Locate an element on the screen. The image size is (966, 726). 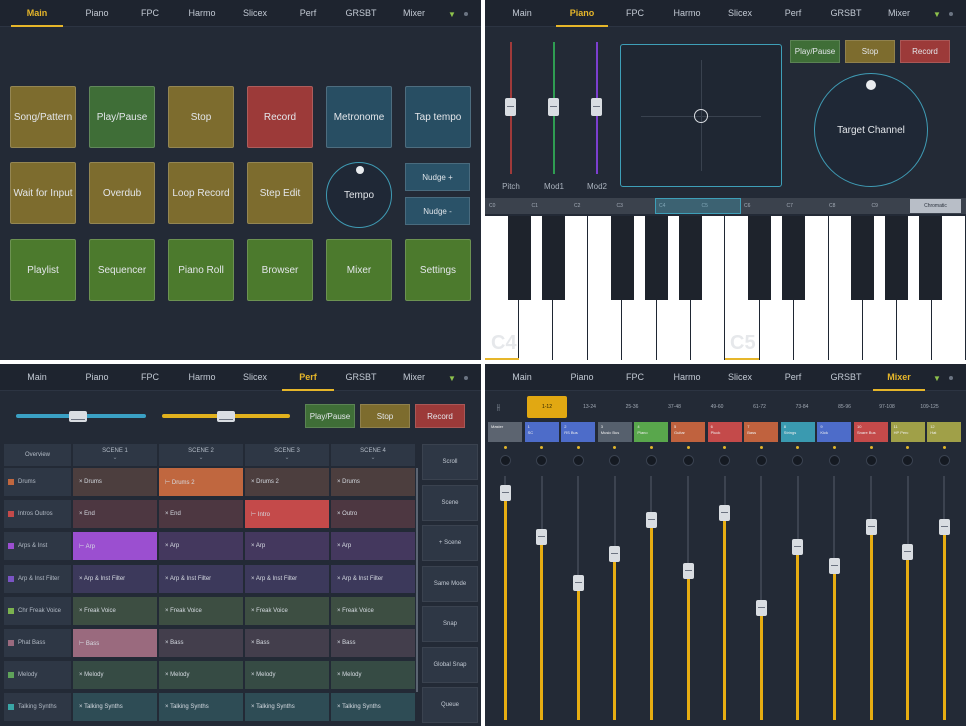
channel-header: 7 Bass is located at coordinates (761, 432).